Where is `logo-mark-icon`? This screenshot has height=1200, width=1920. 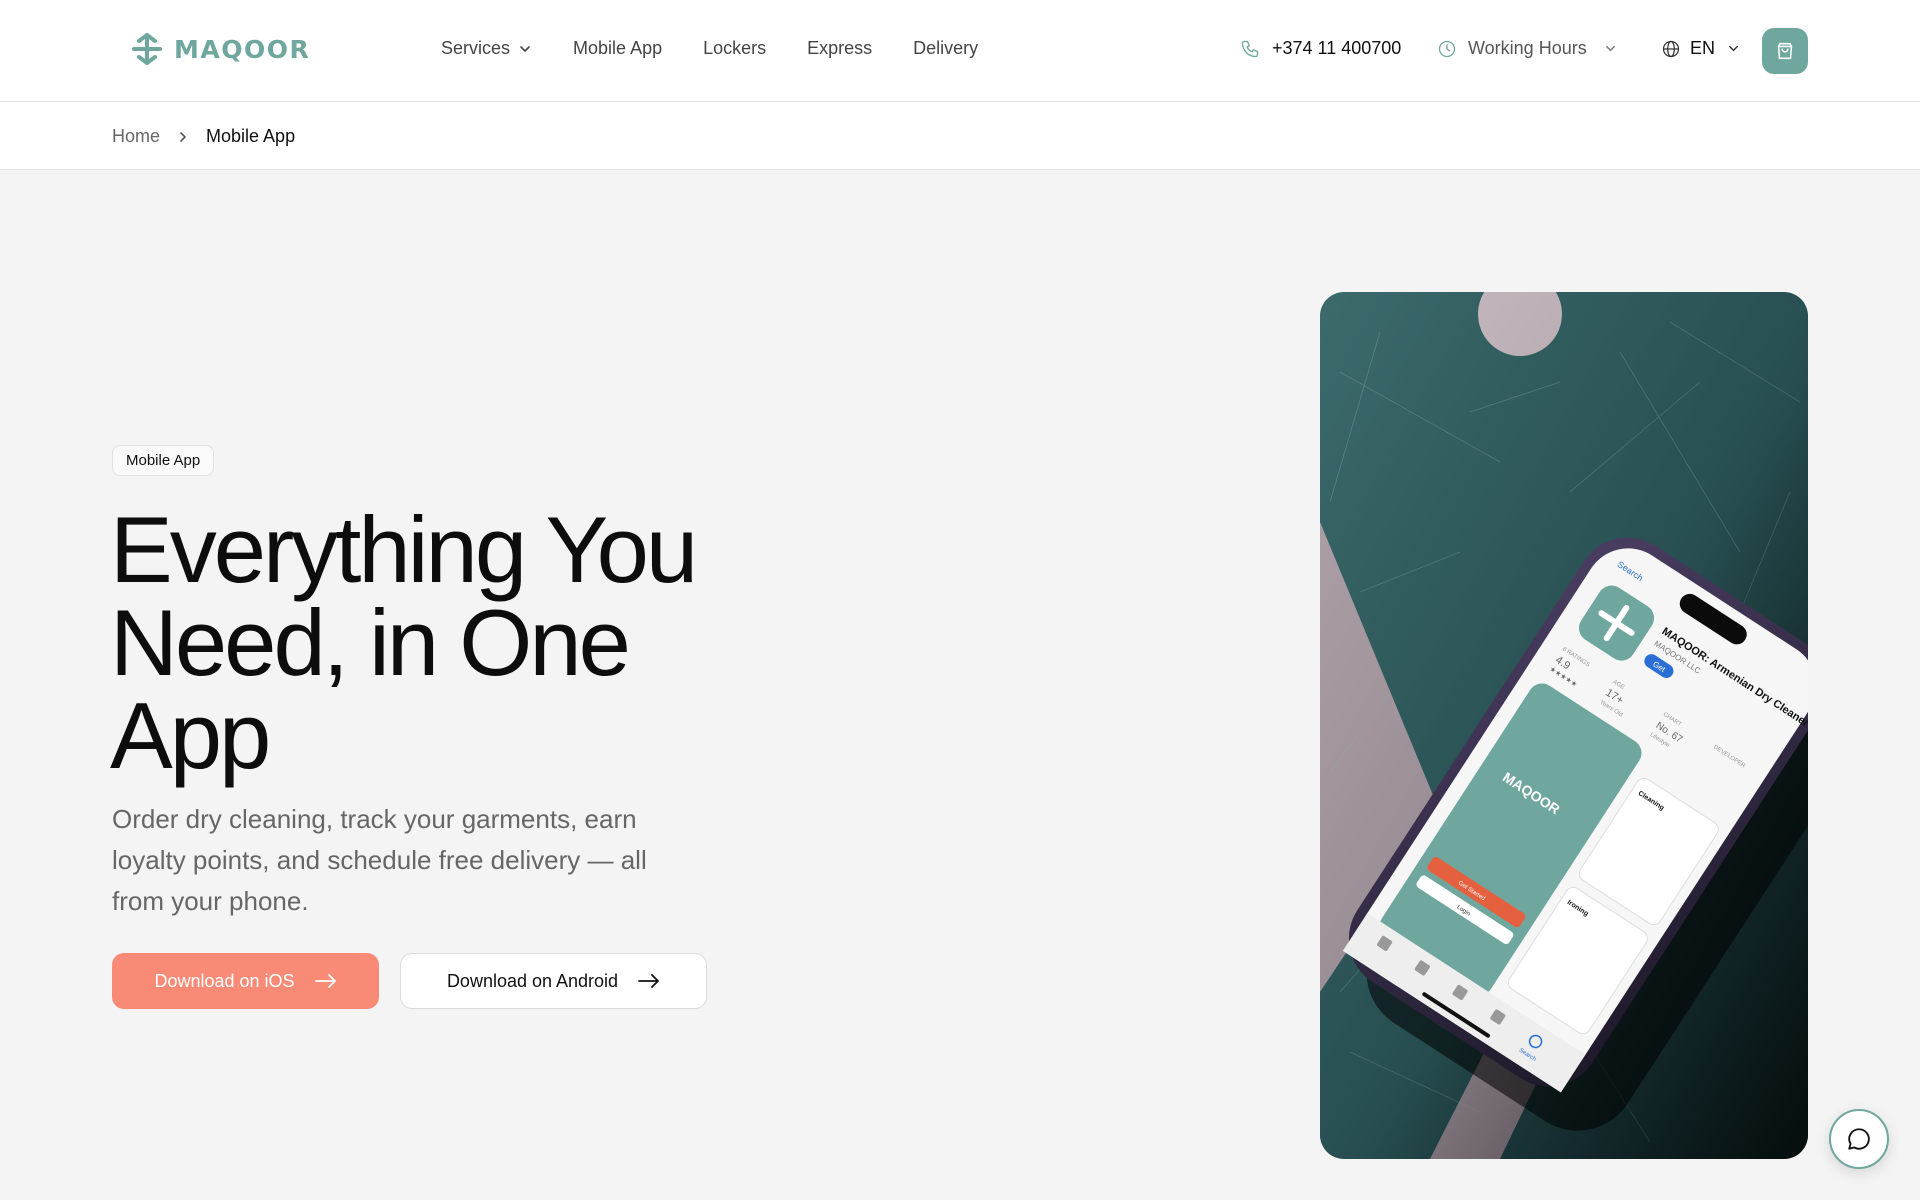
logo-mark-icon is located at coordinates (147, 49).